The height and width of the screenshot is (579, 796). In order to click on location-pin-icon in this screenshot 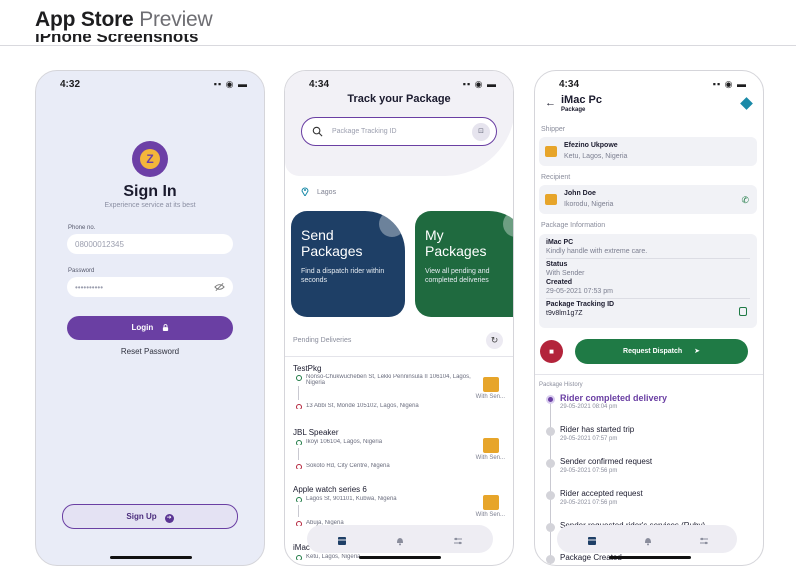, I will do `click(305, 192)`.